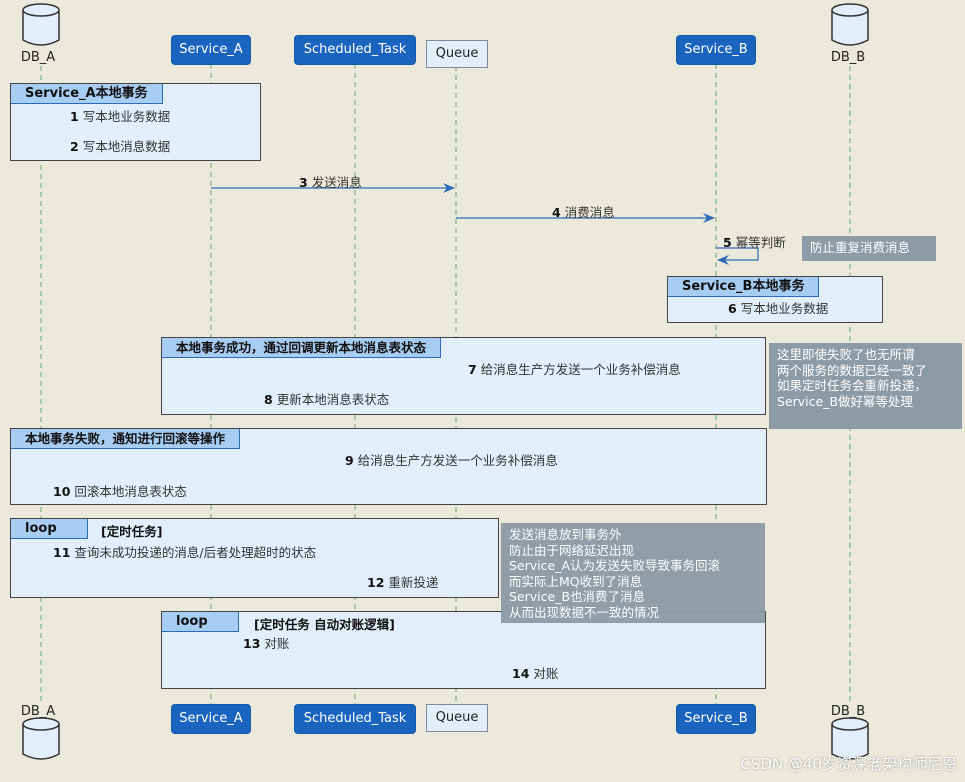  Describe the element at coordinates (38, 57) in the screenshot. I see `participant-db-a-top: DB_A` at that location.